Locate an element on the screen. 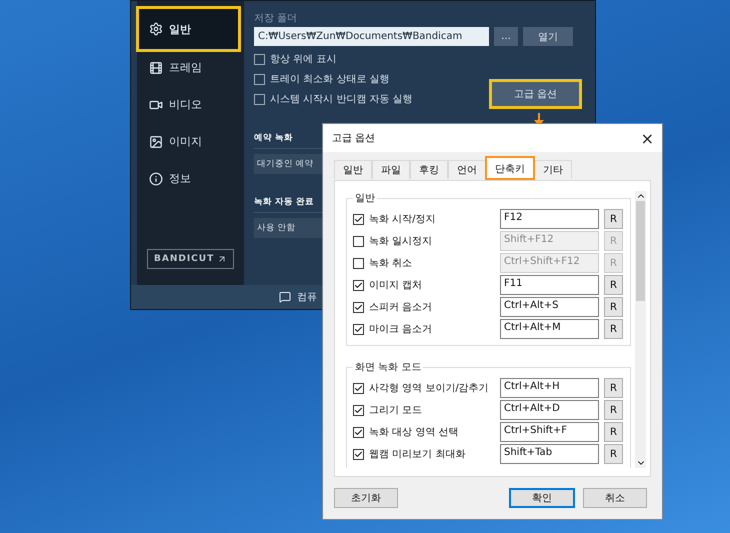  gear-icon is located at coordinates (156, 29).